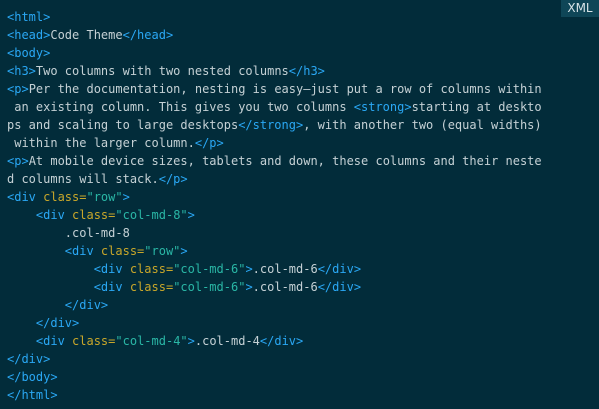 This screenshot has width=599, height=409. Describe the element at coordinates (29, 35) in the screenshot. I see `code-token-tag: <head>` at that location.